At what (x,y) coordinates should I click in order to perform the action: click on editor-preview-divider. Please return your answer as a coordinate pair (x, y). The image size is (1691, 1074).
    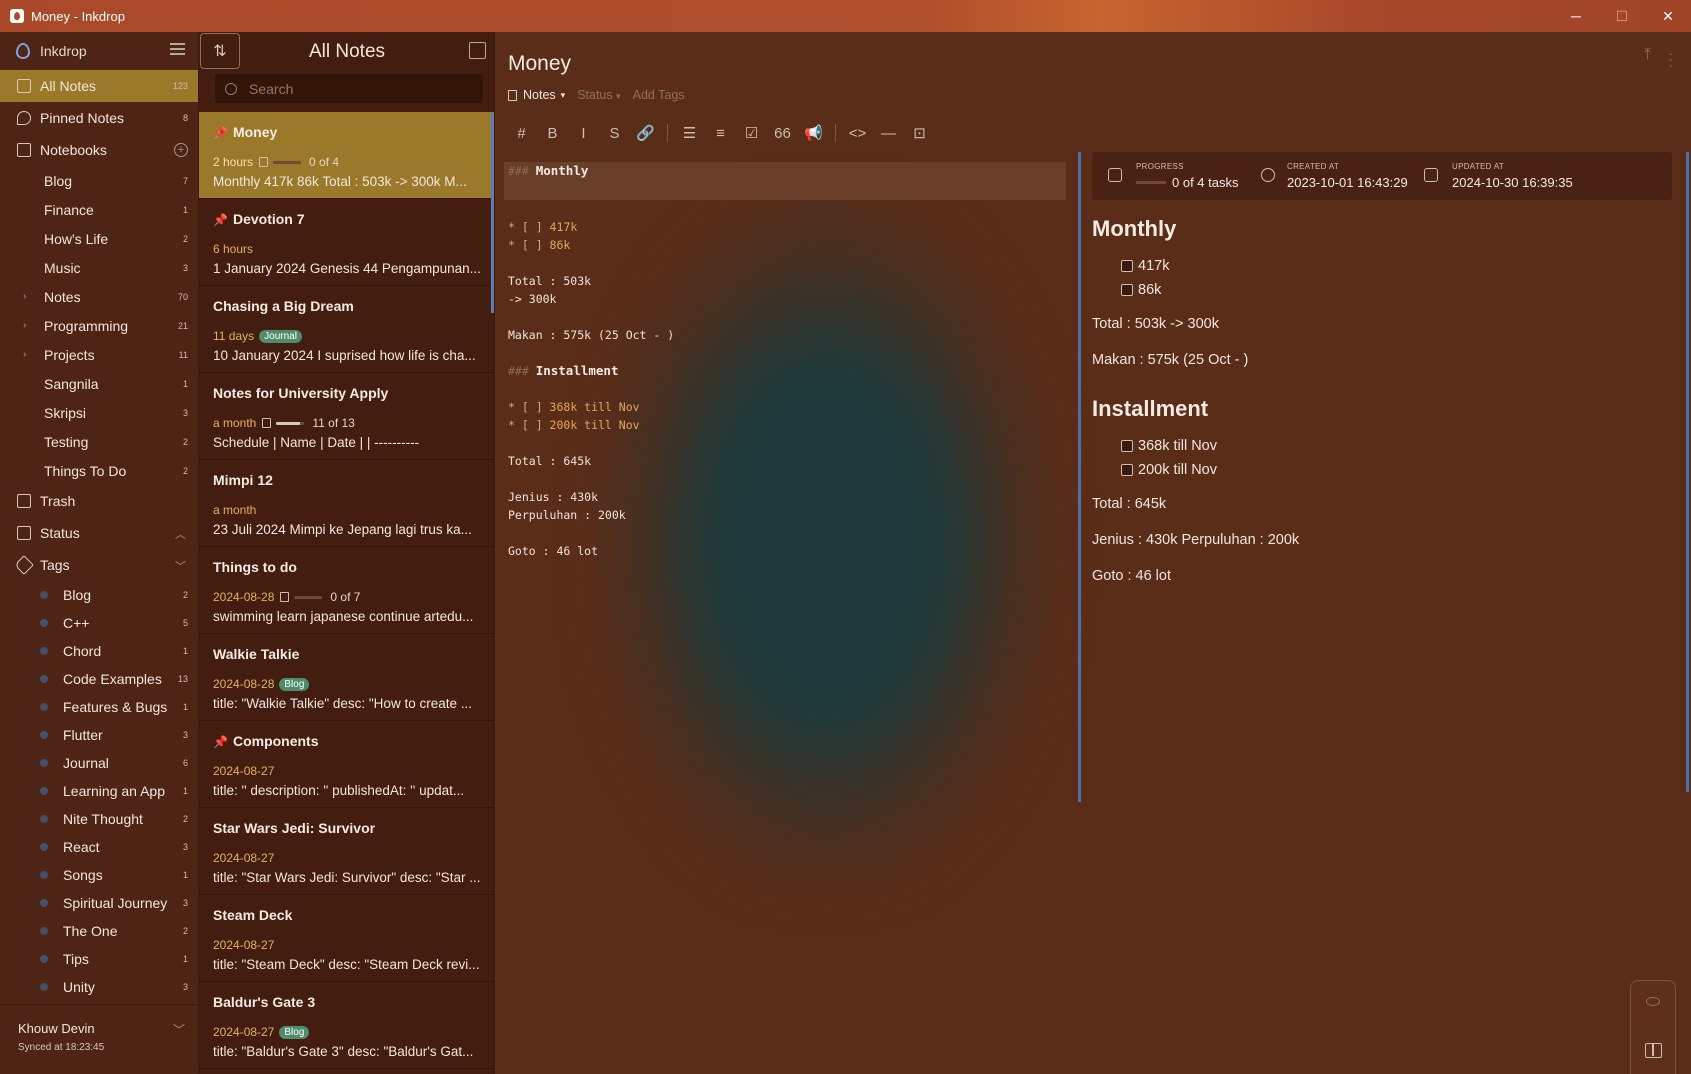
    Looking at the image, I should click on (1079, 477).